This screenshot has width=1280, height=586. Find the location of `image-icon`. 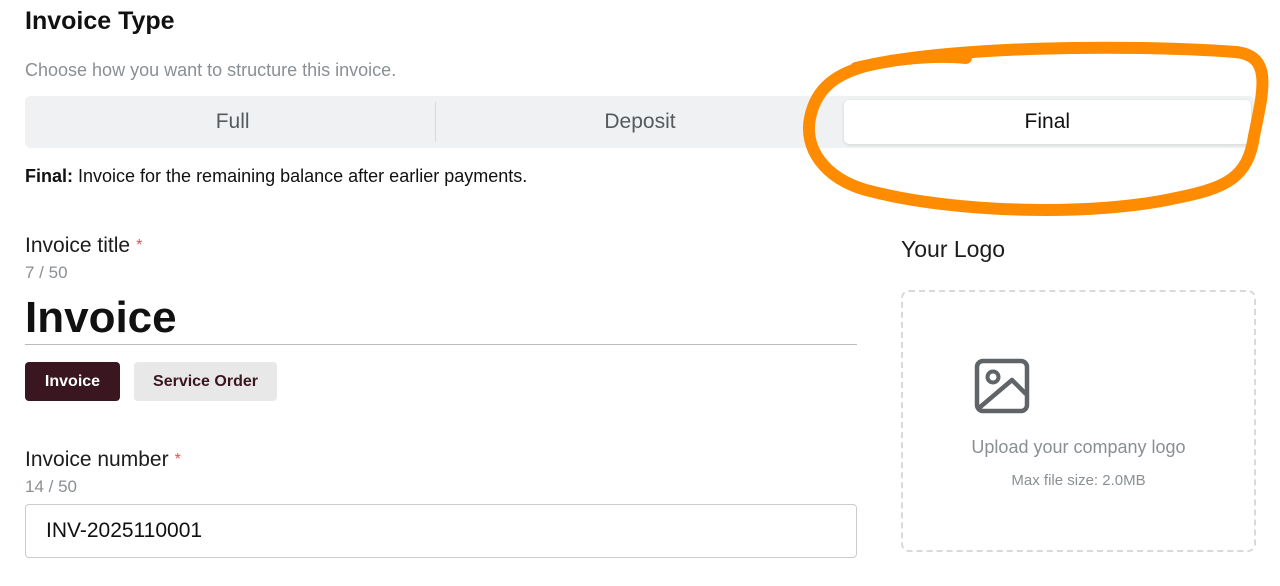

image-icon is located at coordinates (1002, 386).